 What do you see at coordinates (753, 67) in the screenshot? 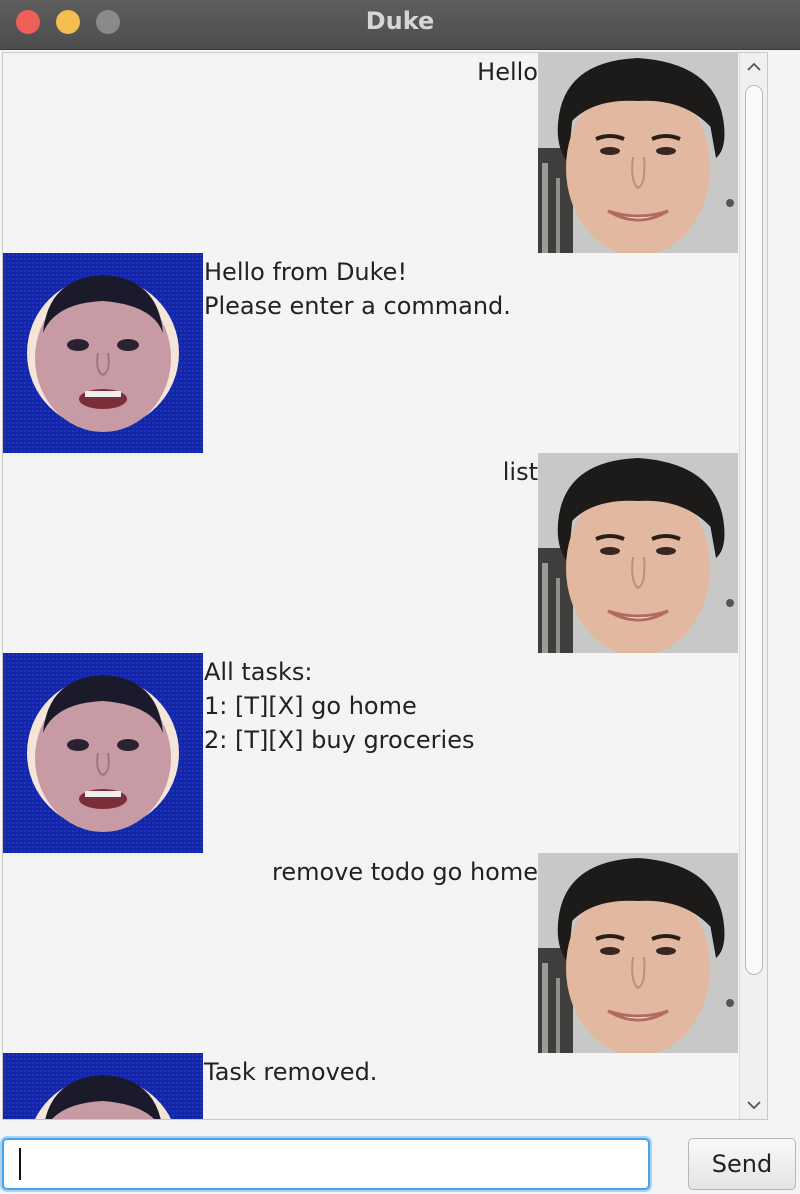
I see `scroll-up-arrow-icon` at bounding box center [753, 67].